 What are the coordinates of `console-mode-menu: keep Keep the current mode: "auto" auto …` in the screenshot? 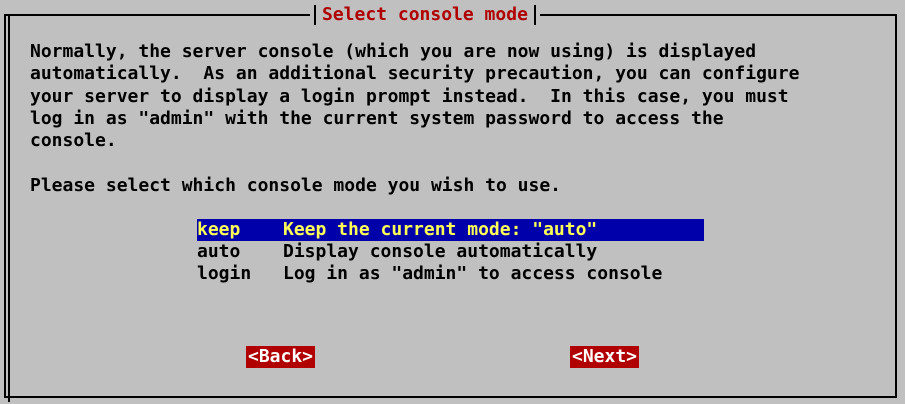 It's located at (450, 252).